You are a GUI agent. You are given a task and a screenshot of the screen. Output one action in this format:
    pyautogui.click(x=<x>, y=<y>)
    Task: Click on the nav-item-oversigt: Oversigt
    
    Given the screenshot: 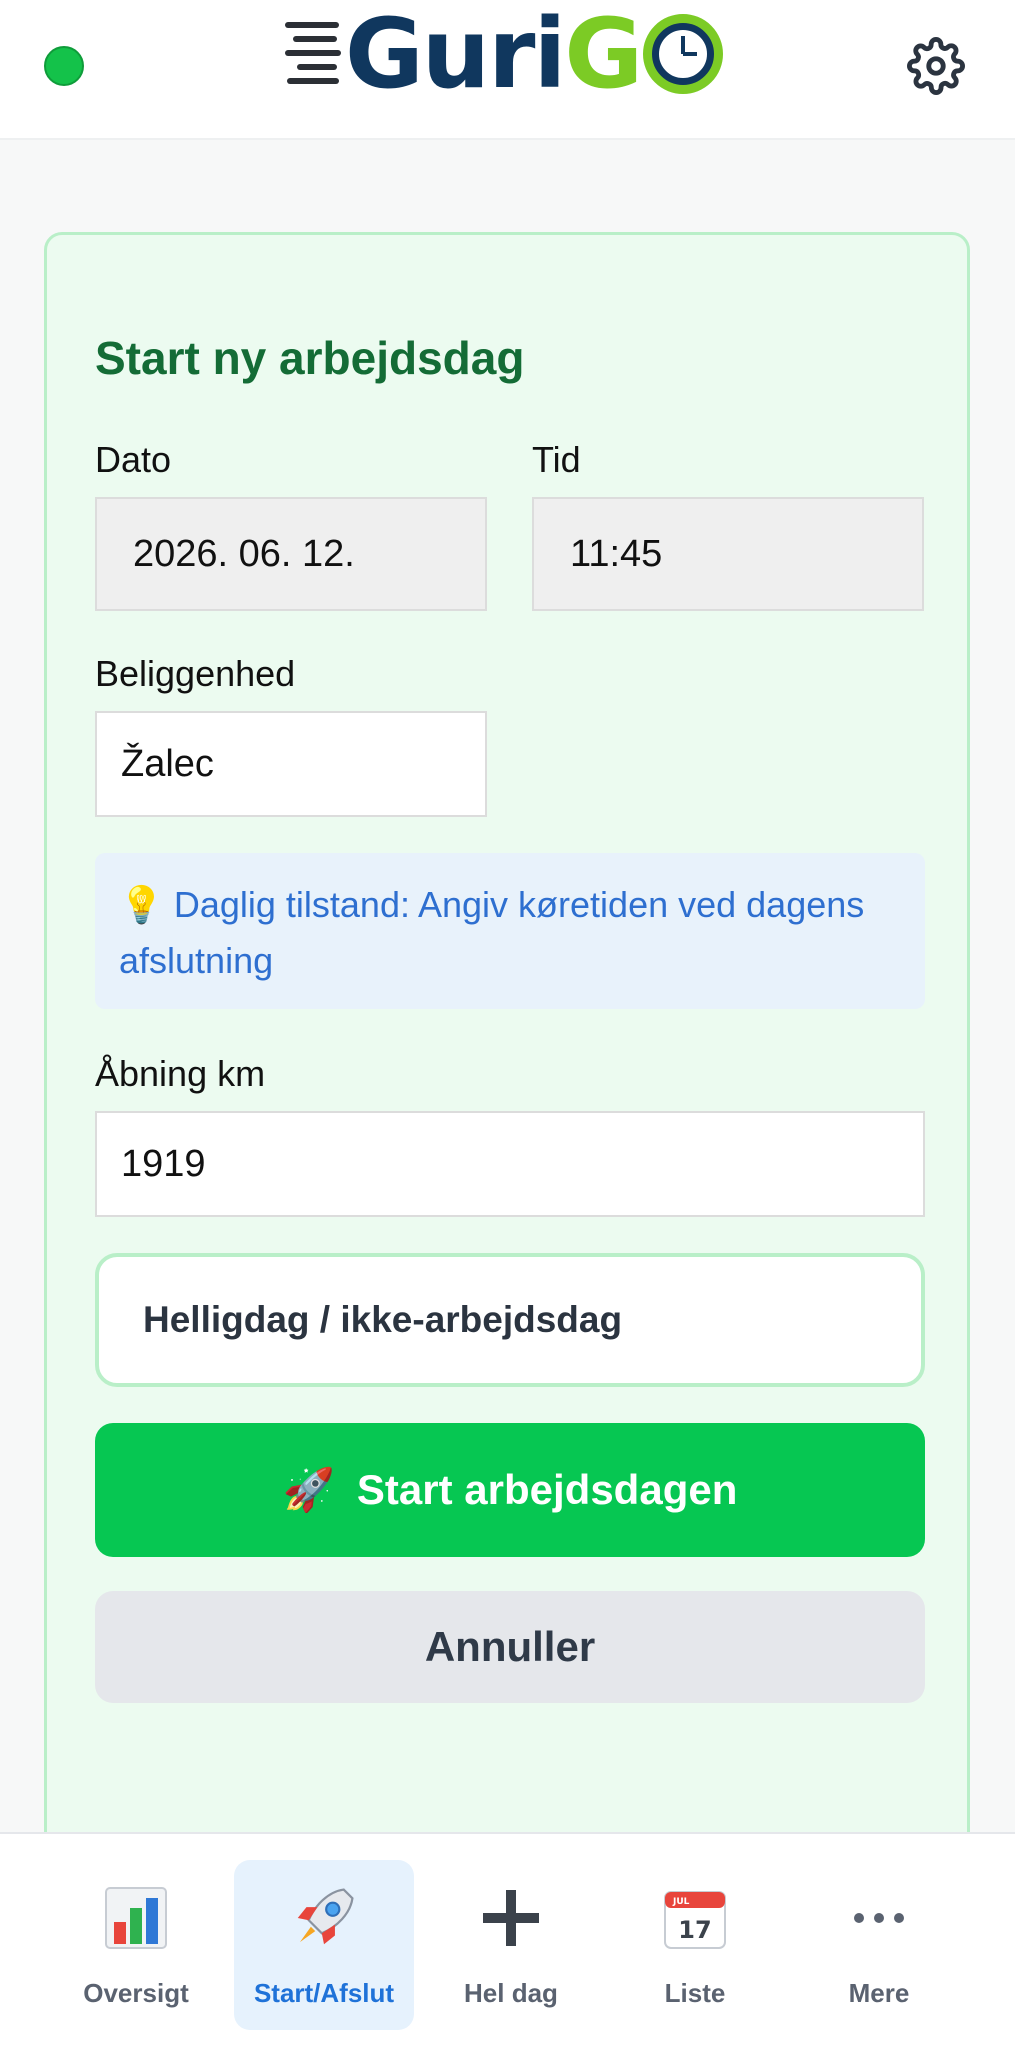 What is the action you would take?
    pyautogui.click(x=136, y=1945)
    